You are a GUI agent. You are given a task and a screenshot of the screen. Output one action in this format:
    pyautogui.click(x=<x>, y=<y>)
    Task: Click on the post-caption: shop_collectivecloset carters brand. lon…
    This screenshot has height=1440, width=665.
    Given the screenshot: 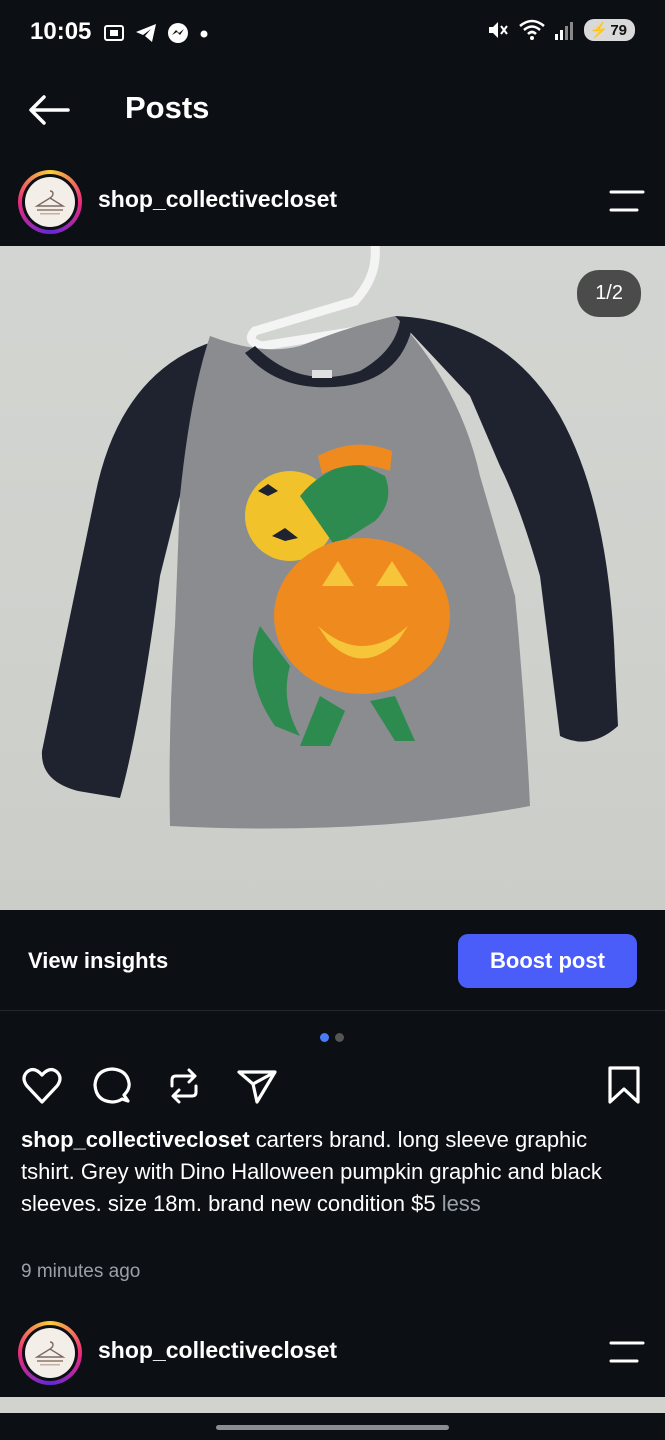 What is the action you would take?
    pyautogui.click(x=331, y=1172)
    